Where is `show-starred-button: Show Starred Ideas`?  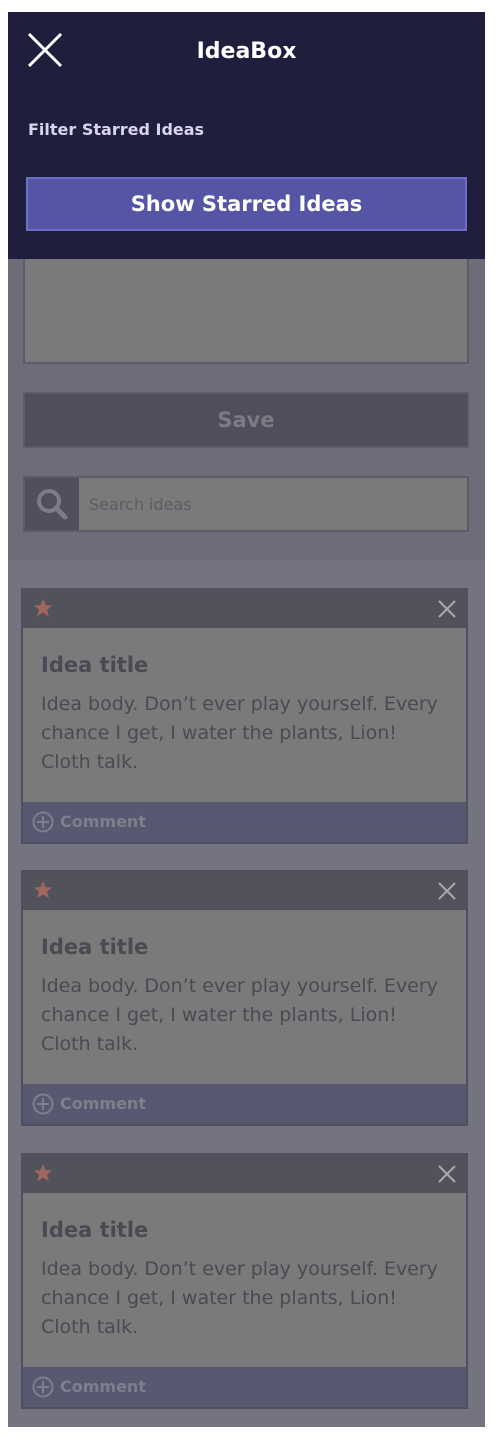 show-starred-button: Show Starred Ideas is located at coordinates (246, 204).